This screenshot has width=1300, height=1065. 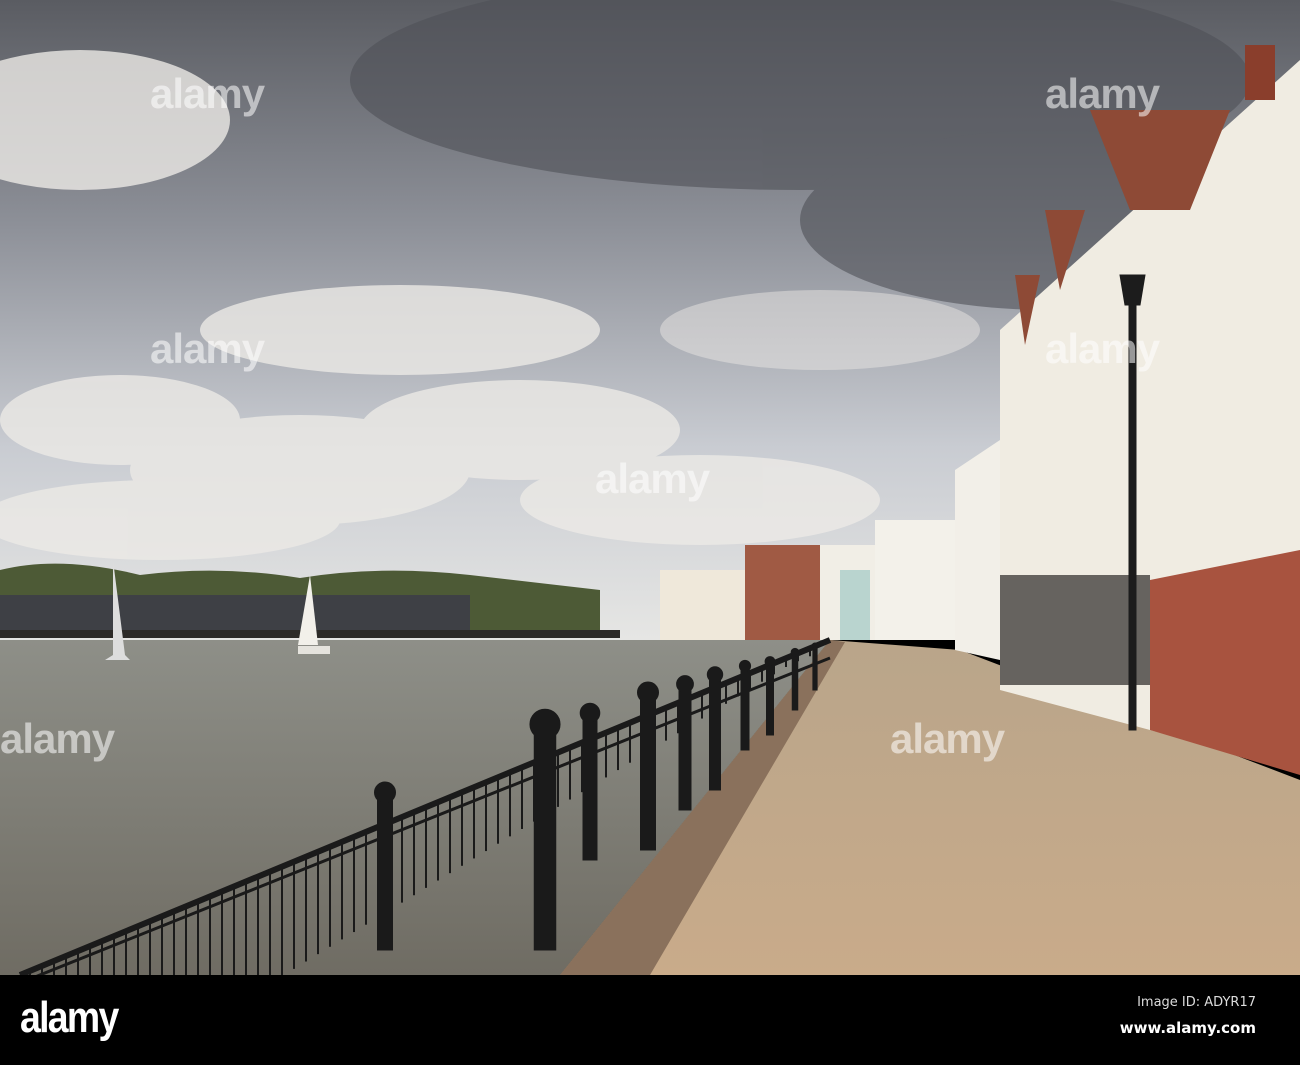 What do you see at coordinates (69, 1017) in the screenshot?
I see `alamy-logo: alamy` at bounding box center [69, 1017].